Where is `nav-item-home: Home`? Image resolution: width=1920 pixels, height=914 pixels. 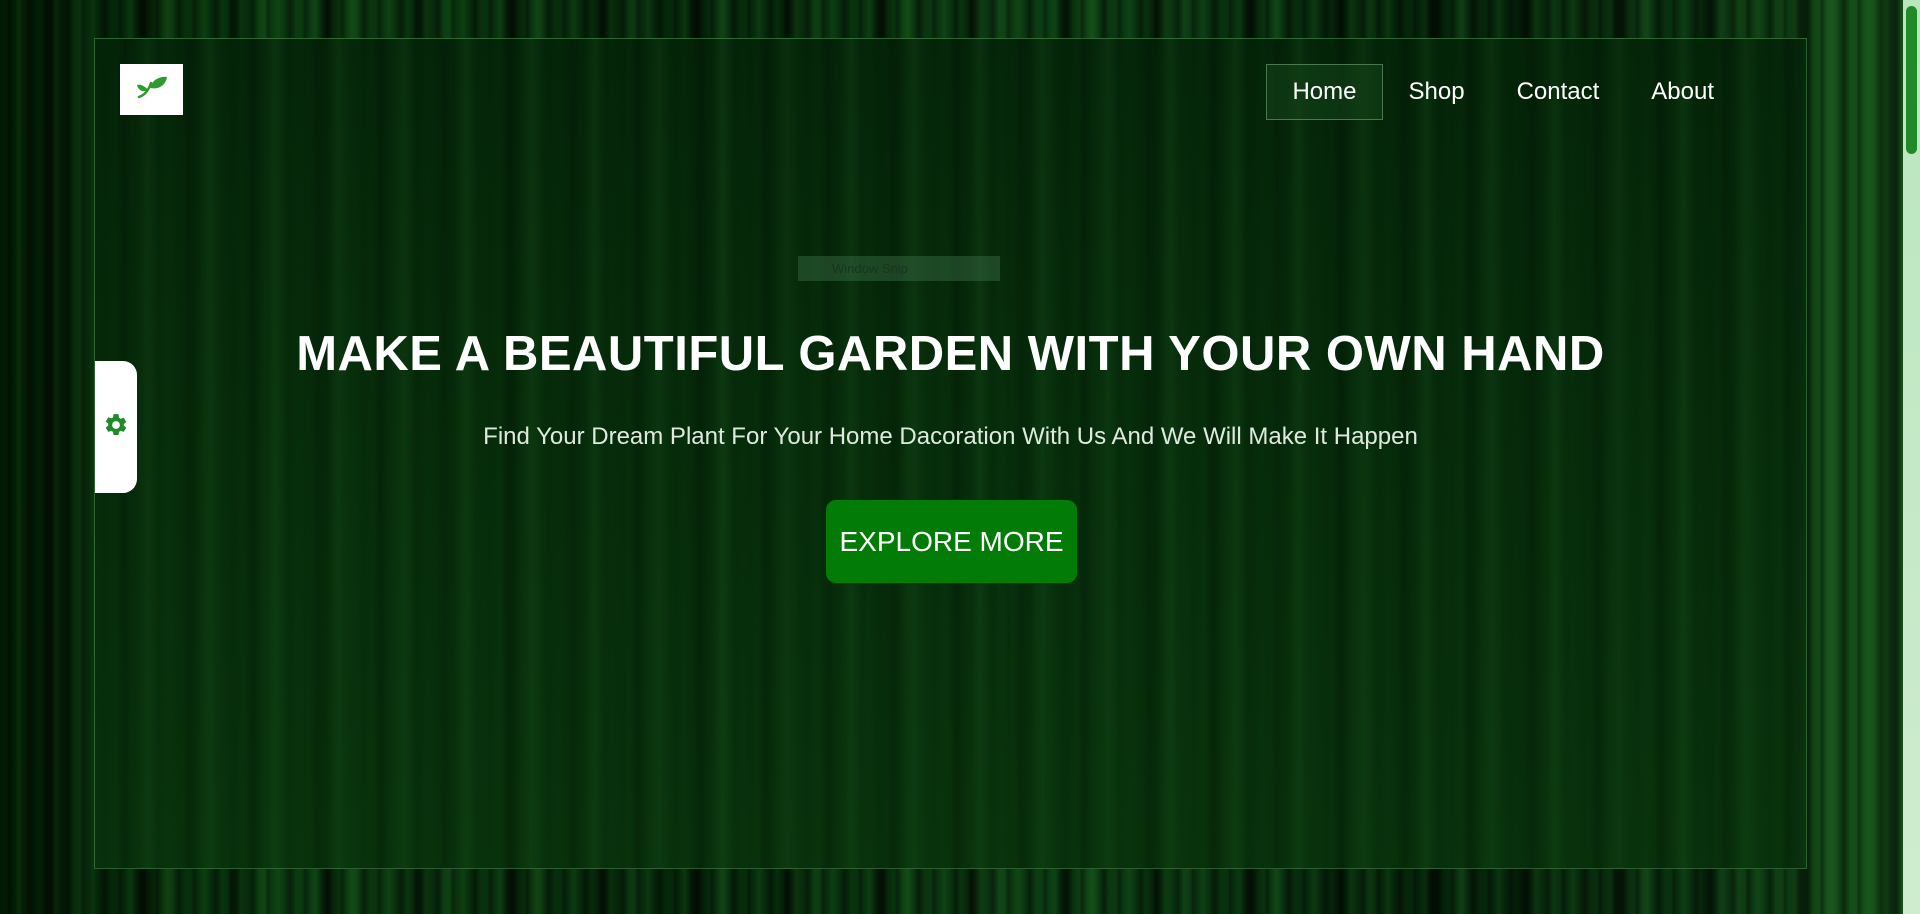
nav-item-home: Home is located at coordinates (1324, 92).